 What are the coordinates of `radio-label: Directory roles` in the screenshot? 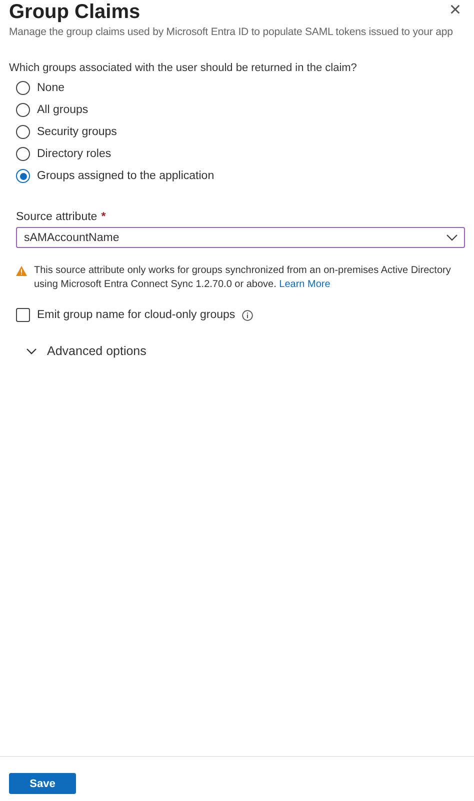 It's located at (74, 154).